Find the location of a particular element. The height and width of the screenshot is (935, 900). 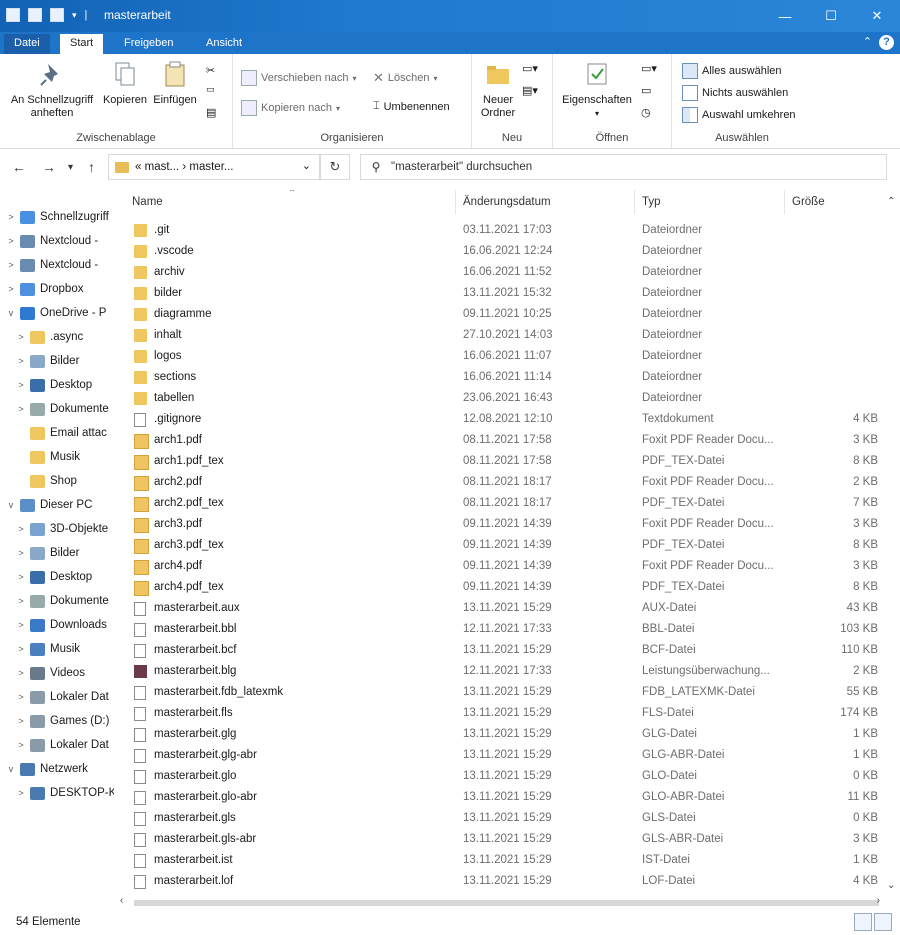

edit-icon: ▭ is located at coordinates (646, 90).